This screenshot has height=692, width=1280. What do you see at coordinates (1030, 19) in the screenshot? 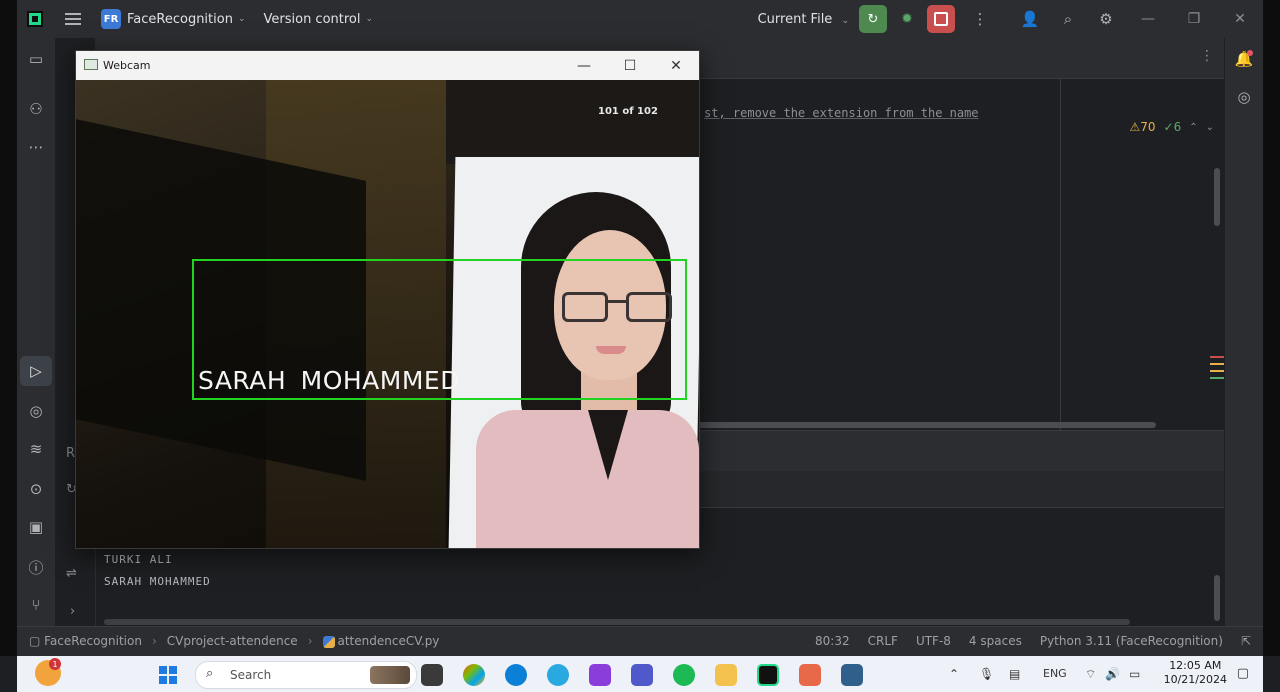
I see `add-user-icon: 👤` at bounding box center [1030, 19].